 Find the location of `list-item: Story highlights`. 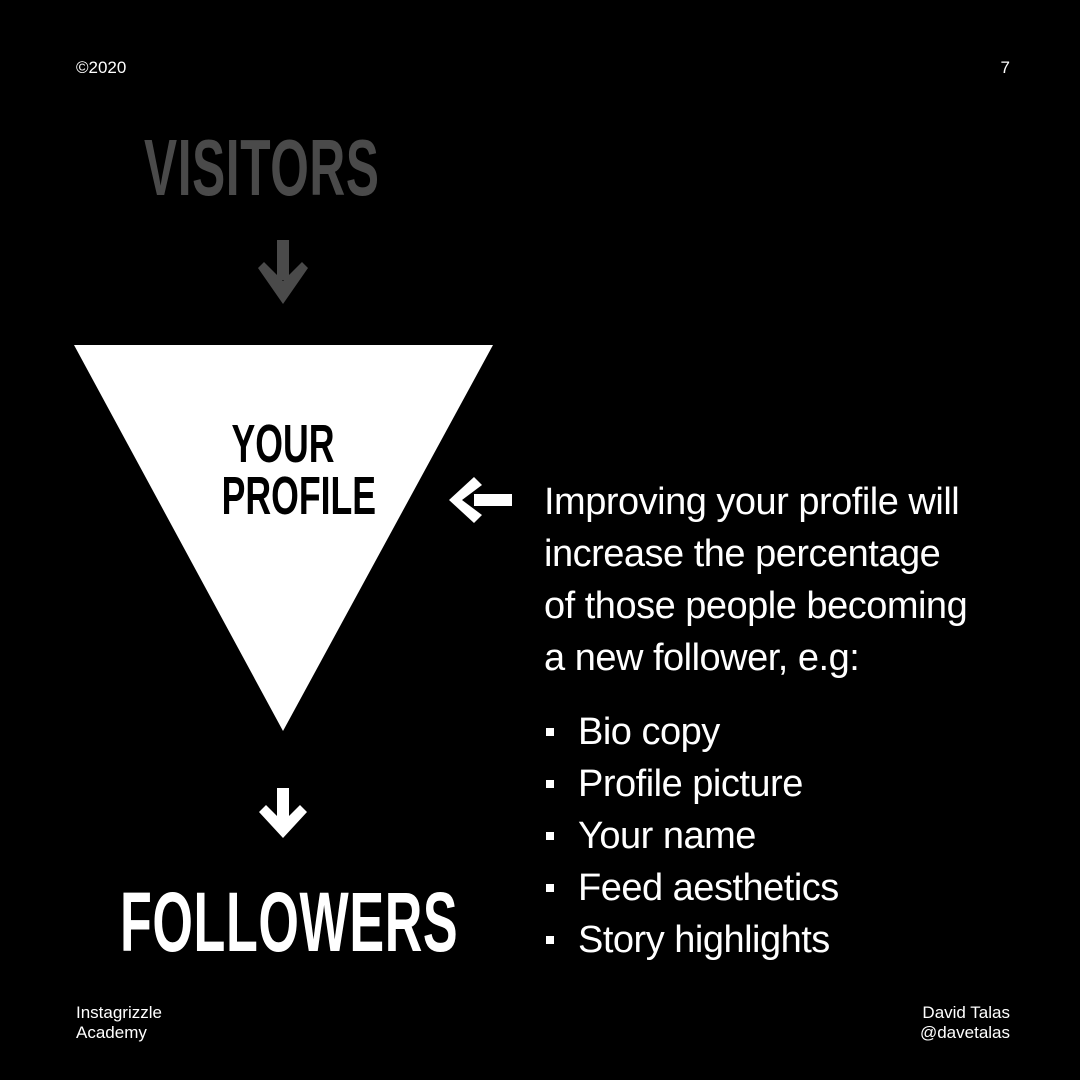

list-item: Story highlights is located at coordinates (691, 940).